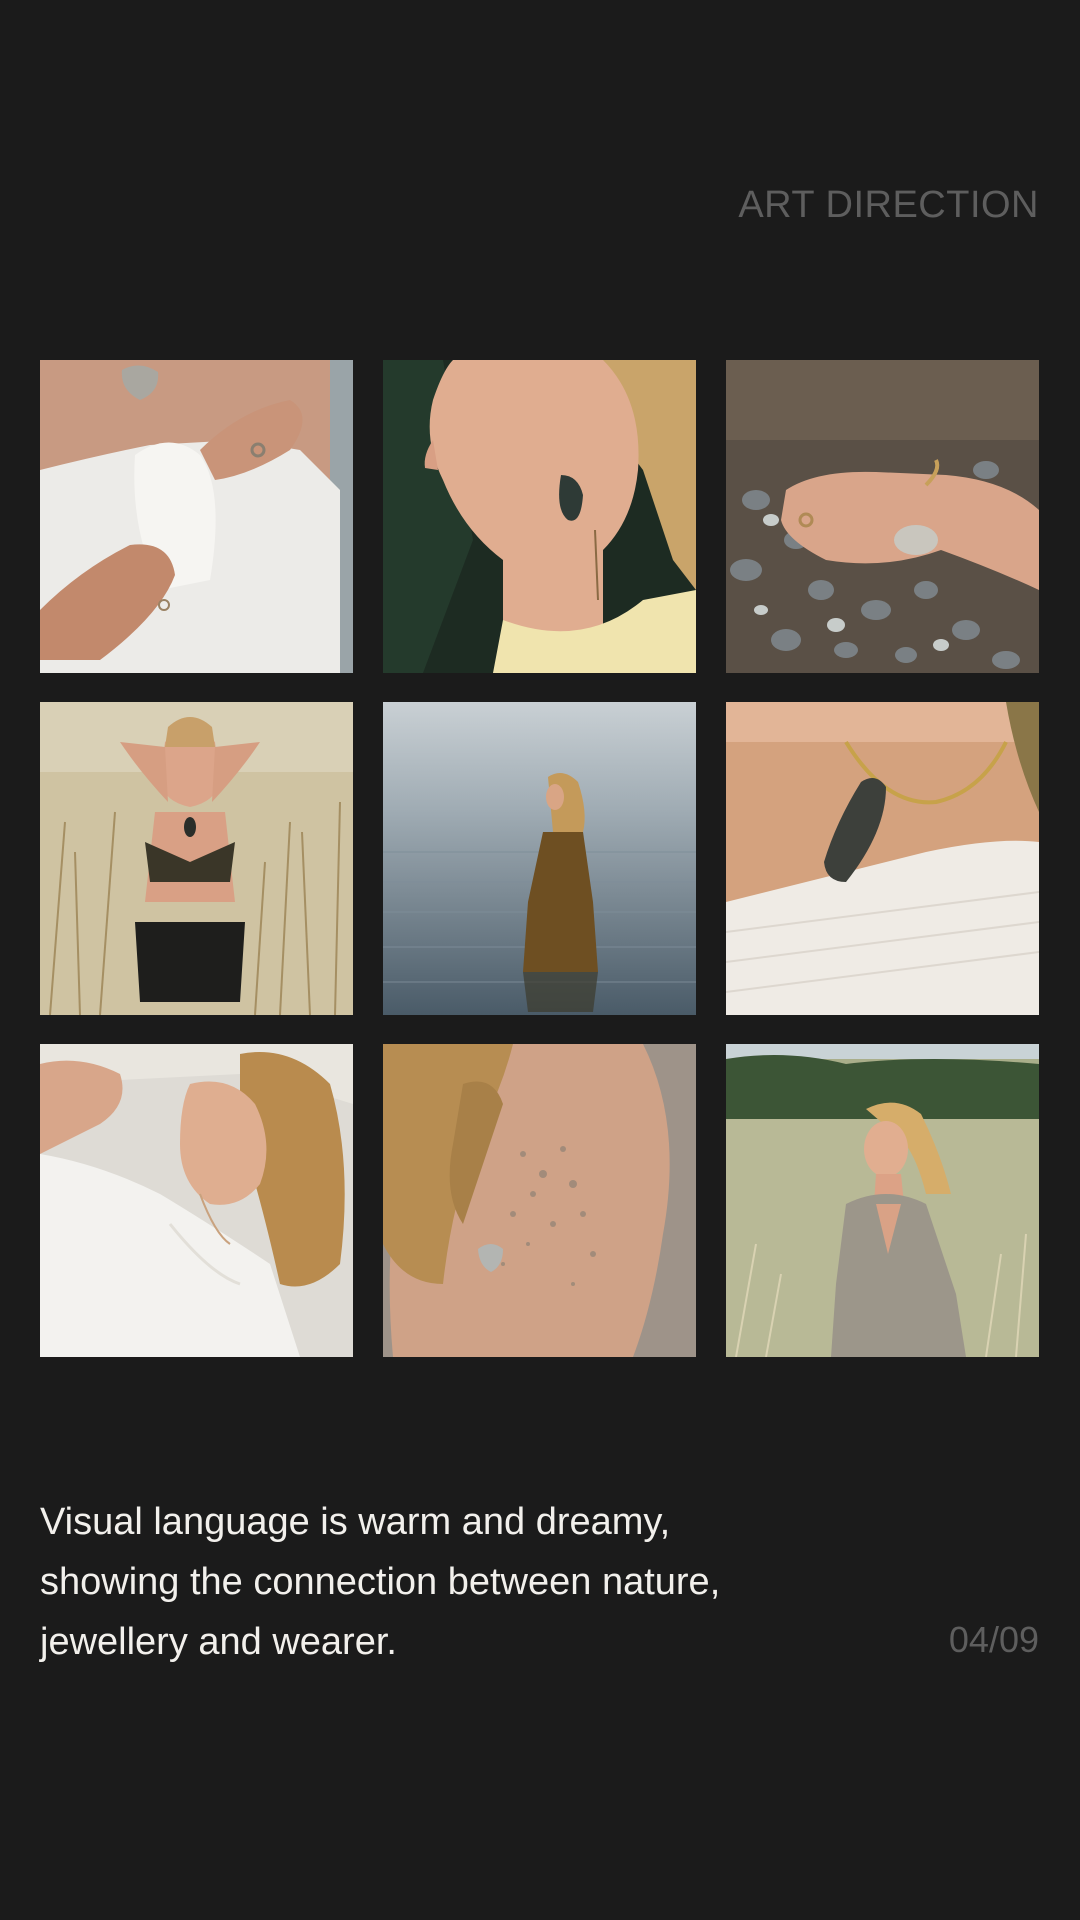 This screenshot has height=1920, width=1080. I want to click on page-counter: 04/09, so click(993, 1639).